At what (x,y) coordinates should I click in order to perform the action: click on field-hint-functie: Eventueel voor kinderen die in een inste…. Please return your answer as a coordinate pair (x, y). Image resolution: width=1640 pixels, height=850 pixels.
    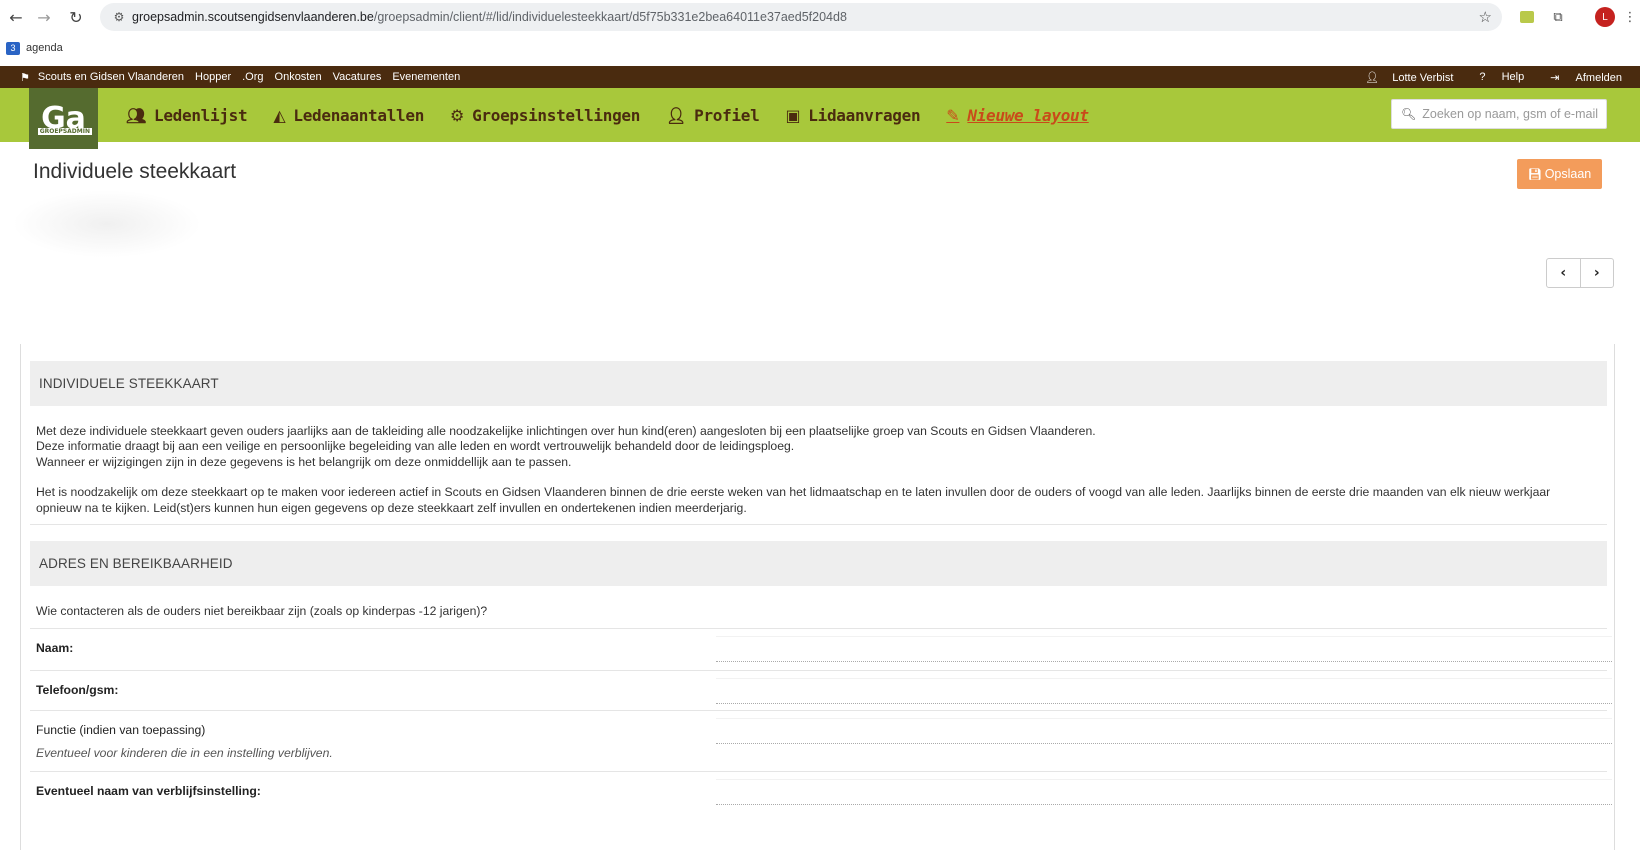
    Looking at the image, I should click on (184, 753).